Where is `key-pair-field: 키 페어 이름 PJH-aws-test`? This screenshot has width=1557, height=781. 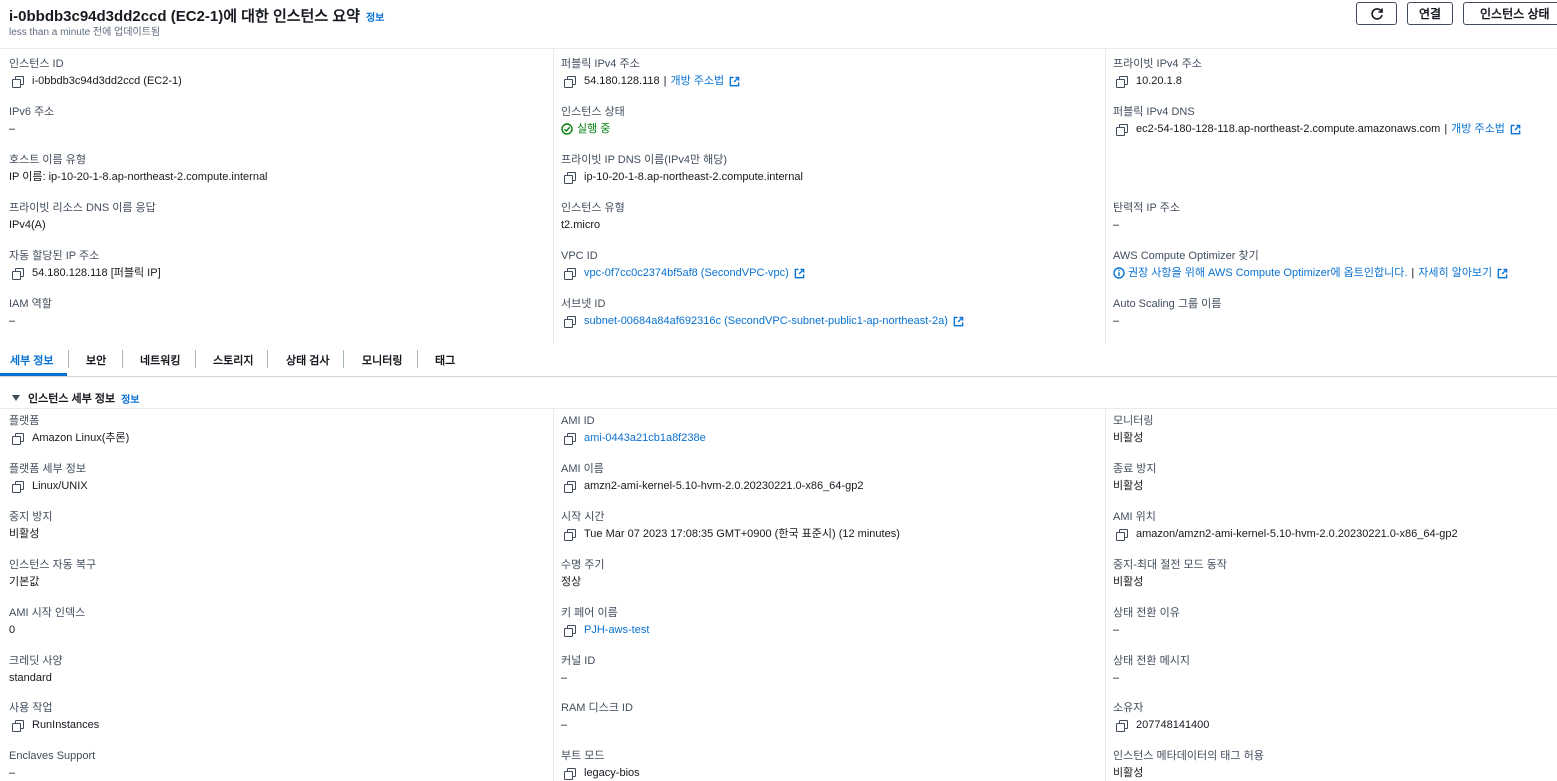
key-pair-field: 키 페어 이름 PJH-aws-test is located at coordinates (831, 621).